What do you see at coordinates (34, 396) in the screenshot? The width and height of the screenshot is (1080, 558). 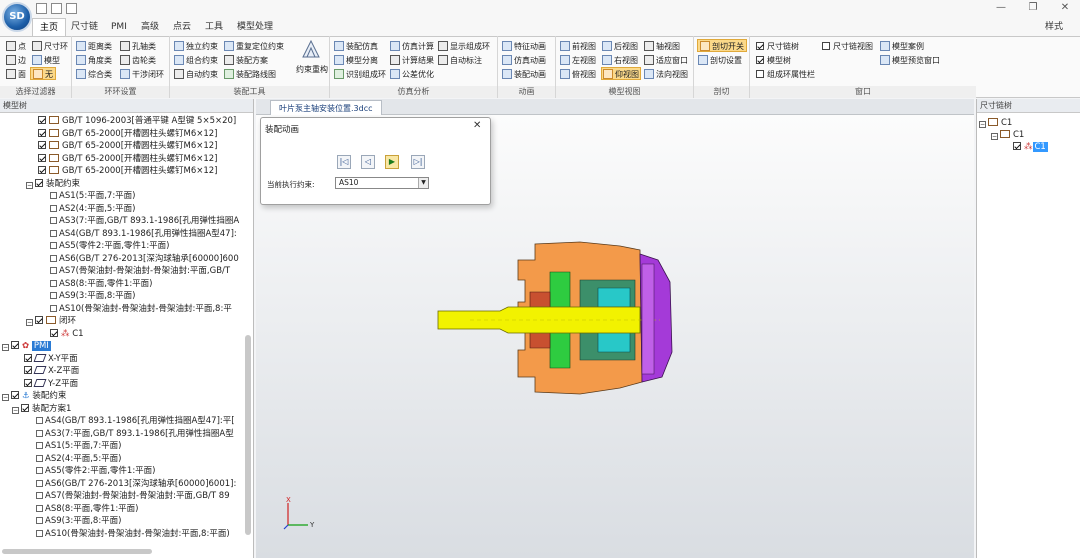 I see `tree-item: − ⚓ 装配约束` at bounding box center [34, 396].